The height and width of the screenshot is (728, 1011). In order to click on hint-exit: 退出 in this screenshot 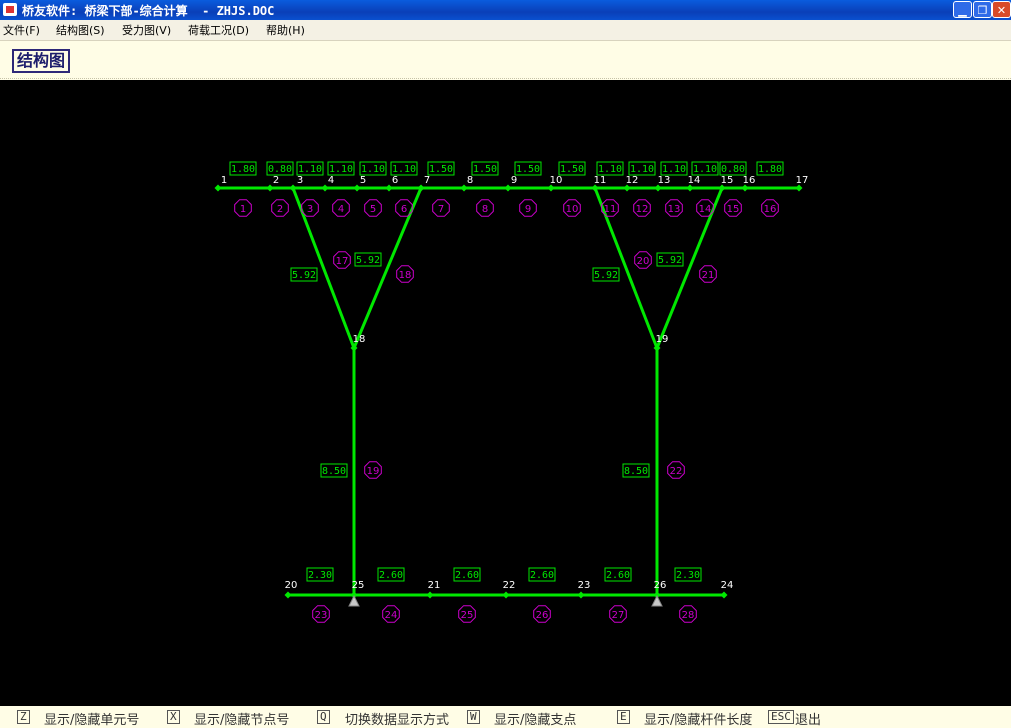, I will do `click(808, 720)`.